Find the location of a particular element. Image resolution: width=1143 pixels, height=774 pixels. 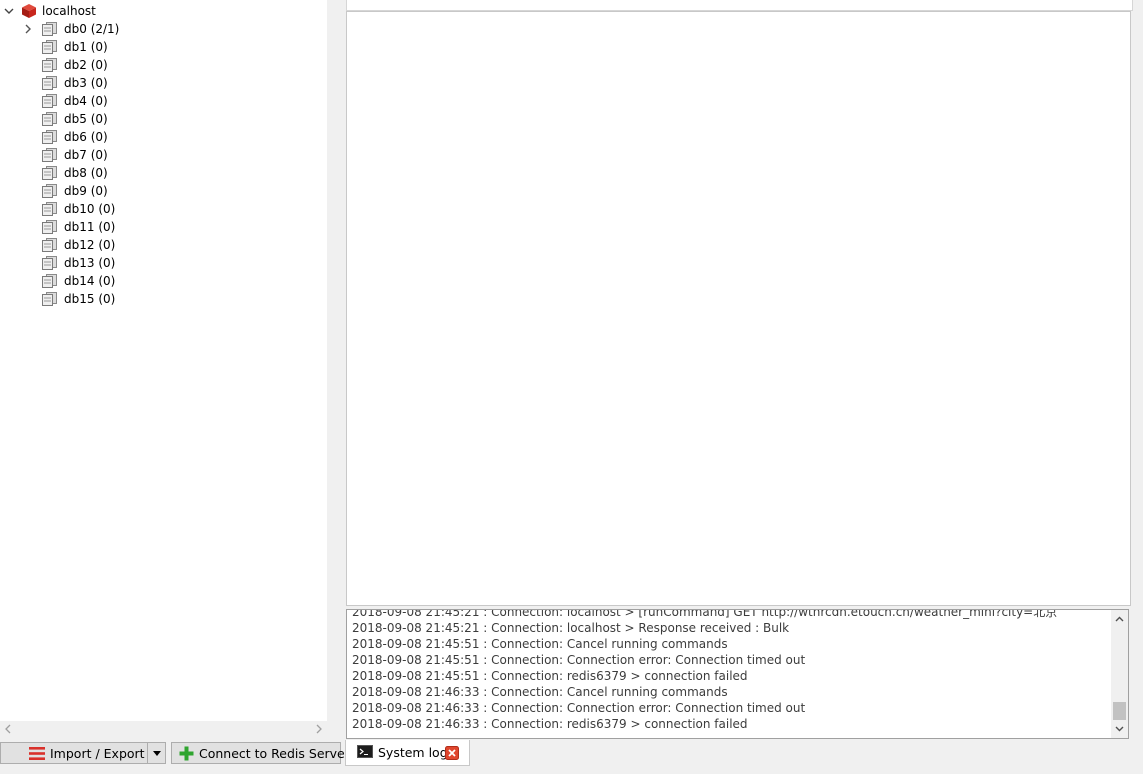

tree-item-db8: db8 (0) is located at coordinates (160, 173).